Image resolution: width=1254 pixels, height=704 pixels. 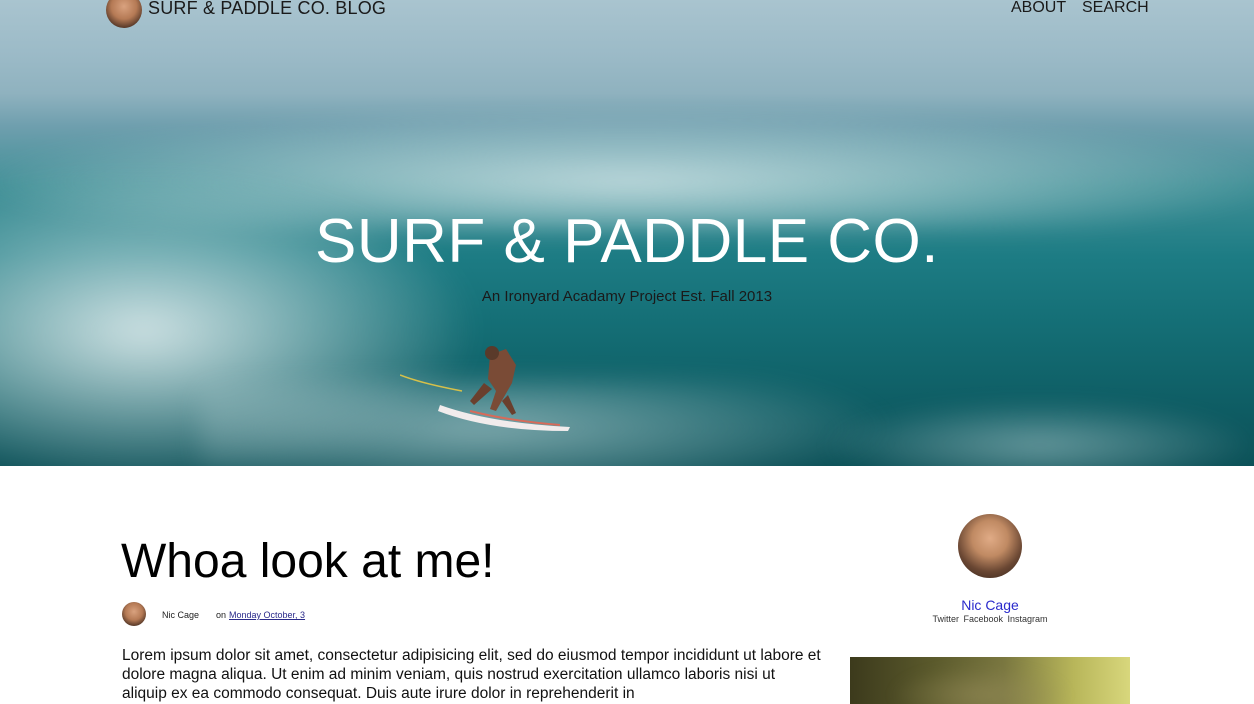 I want to click on sidebar-social-links: Twitter Facebook Instagram, so click(x=990, y=619).